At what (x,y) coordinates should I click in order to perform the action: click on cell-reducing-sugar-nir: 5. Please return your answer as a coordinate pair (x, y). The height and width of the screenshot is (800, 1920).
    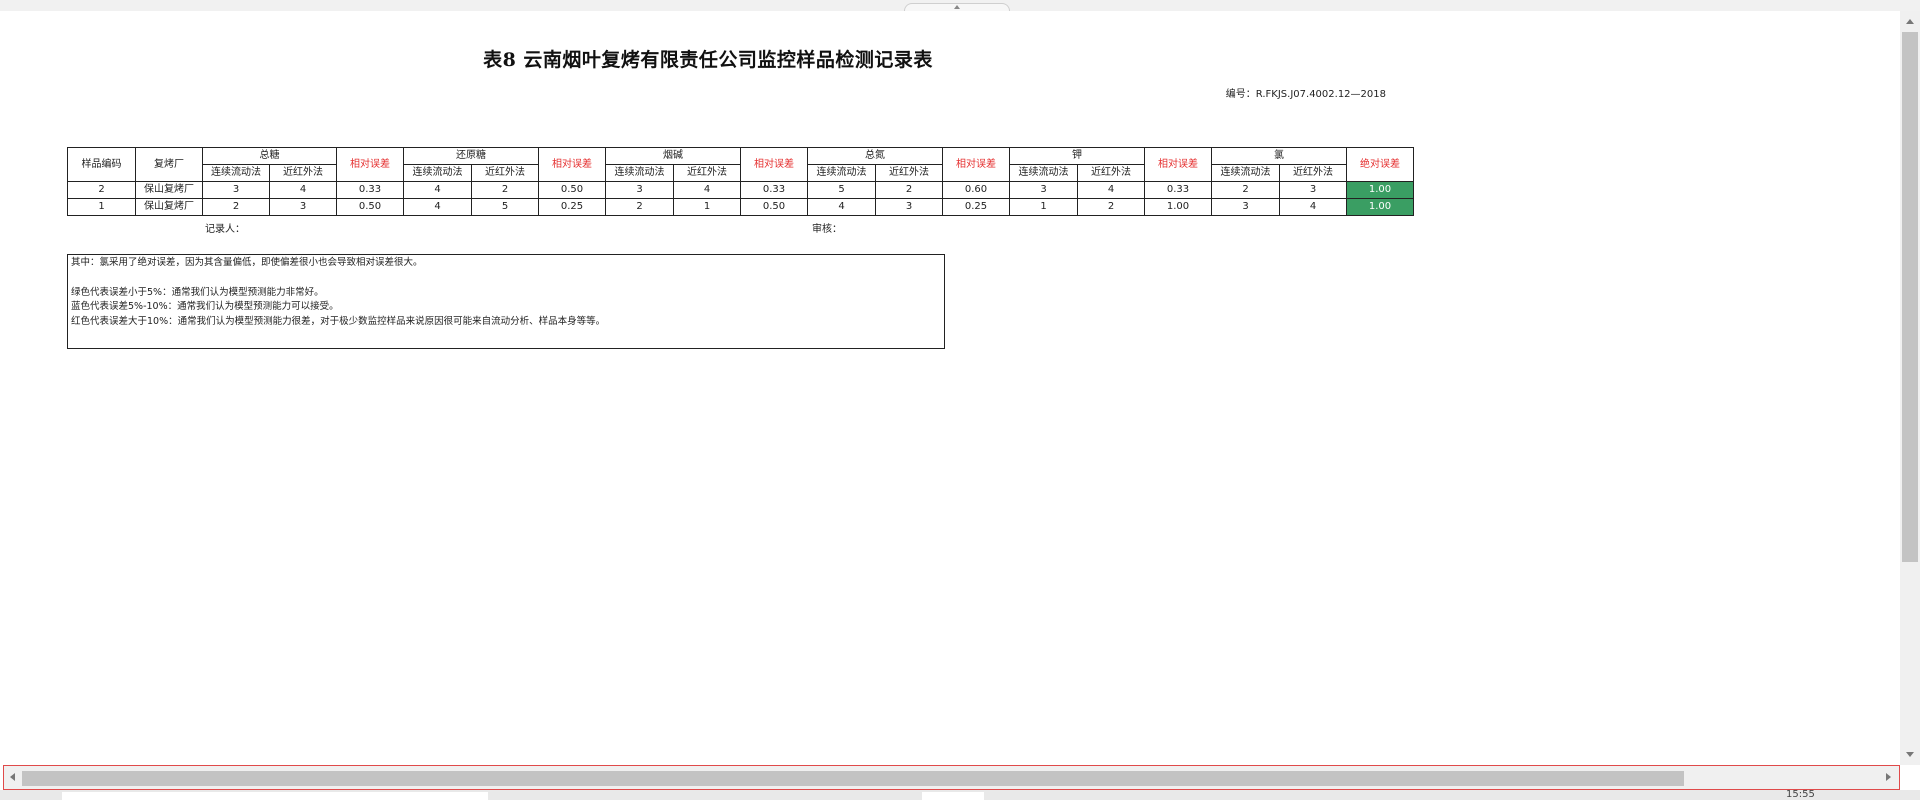
    Looking at the image, I should click on (505, 207).